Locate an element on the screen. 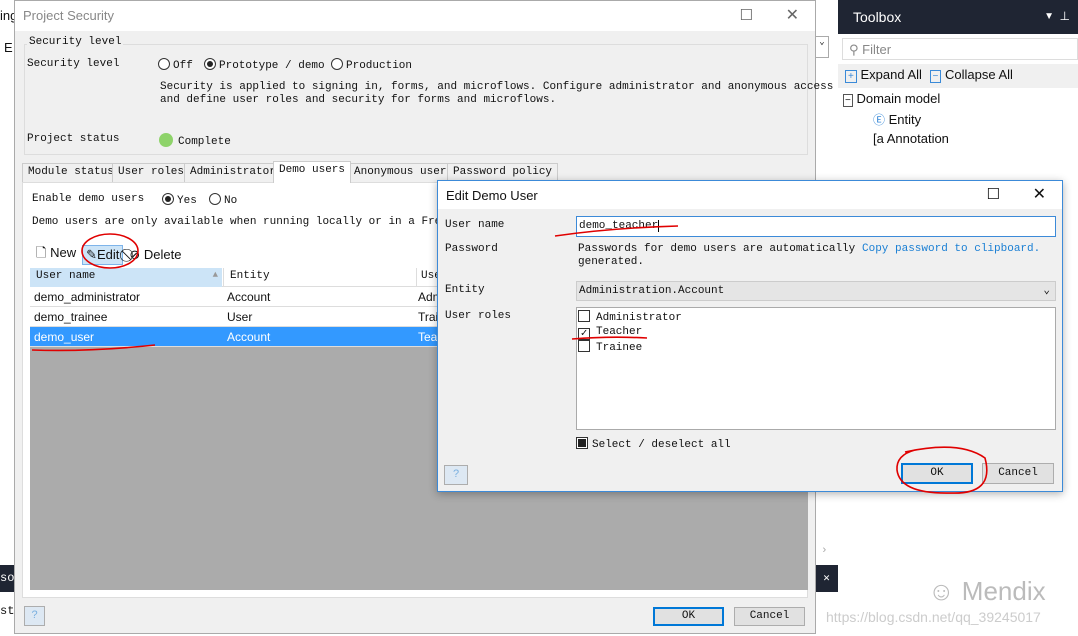 Image resolution: width=1078 pixels, height=636 pixels. annotation-underline-teacher is located at coordinates (609, 338).